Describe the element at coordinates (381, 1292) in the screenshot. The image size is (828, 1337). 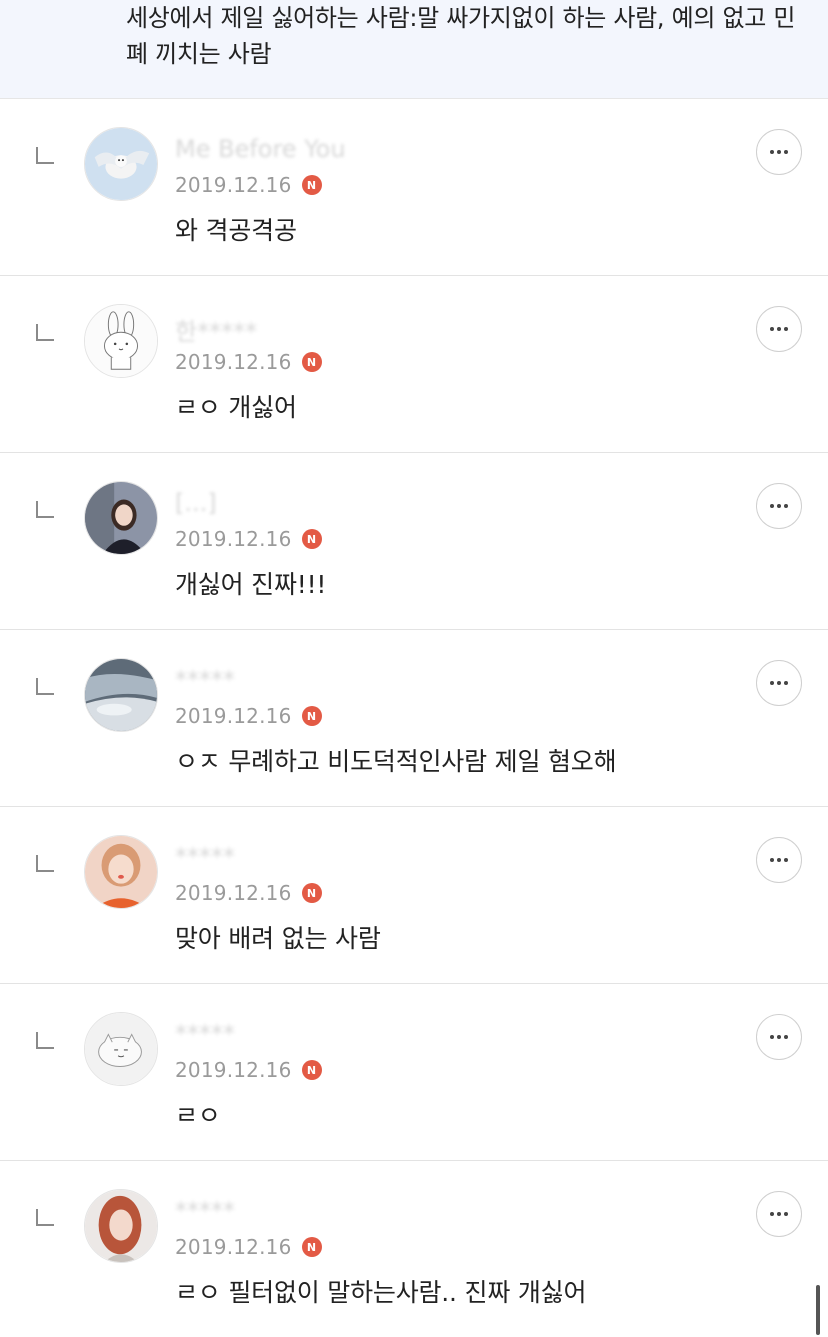
I see `reply-text: ㄹㅇ 필터없이 말하는사람.. 진짜 개싫어` at that location.